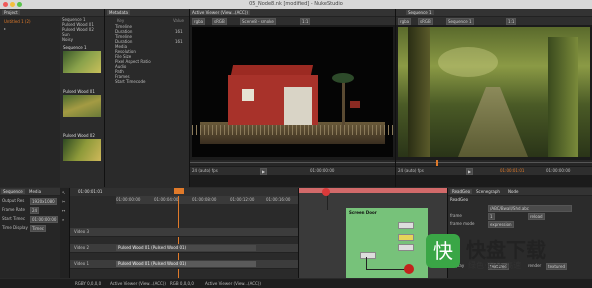 Image resolution: width=592 pixels, height=288 pixels. What do you see at coordinates (63, 192) in the screenshot?
I see `select-tool-icon: ↖` at bounding box center [63, 192].